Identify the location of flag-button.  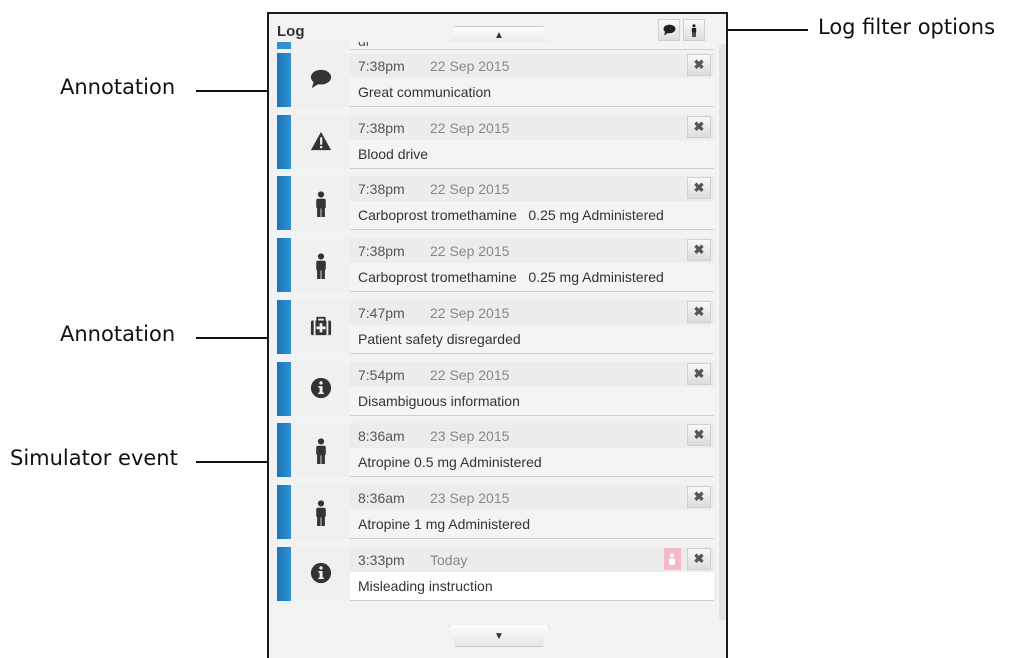
(672, 559).